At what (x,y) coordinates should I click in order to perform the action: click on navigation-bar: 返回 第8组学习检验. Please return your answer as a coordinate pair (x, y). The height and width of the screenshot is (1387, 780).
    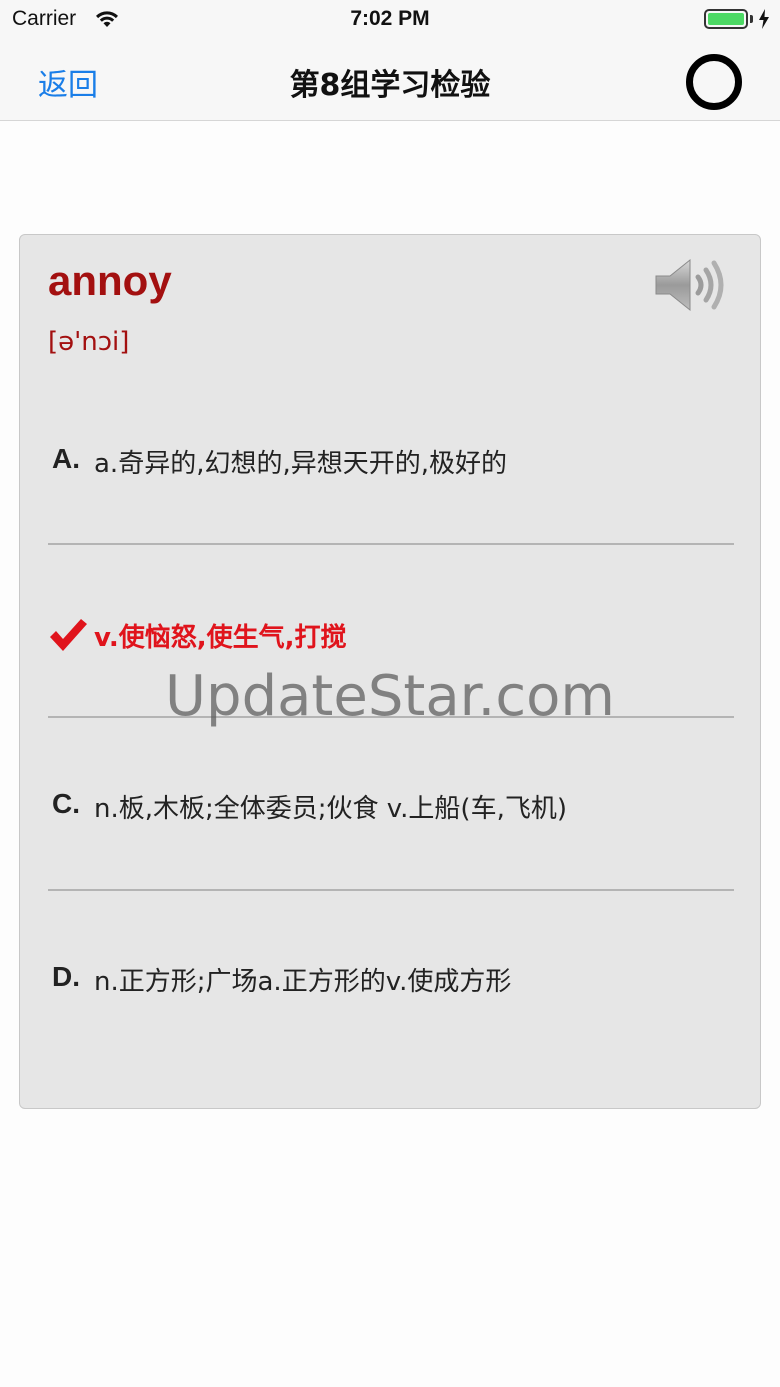
    Looking at the image, I should click on (390, 80).